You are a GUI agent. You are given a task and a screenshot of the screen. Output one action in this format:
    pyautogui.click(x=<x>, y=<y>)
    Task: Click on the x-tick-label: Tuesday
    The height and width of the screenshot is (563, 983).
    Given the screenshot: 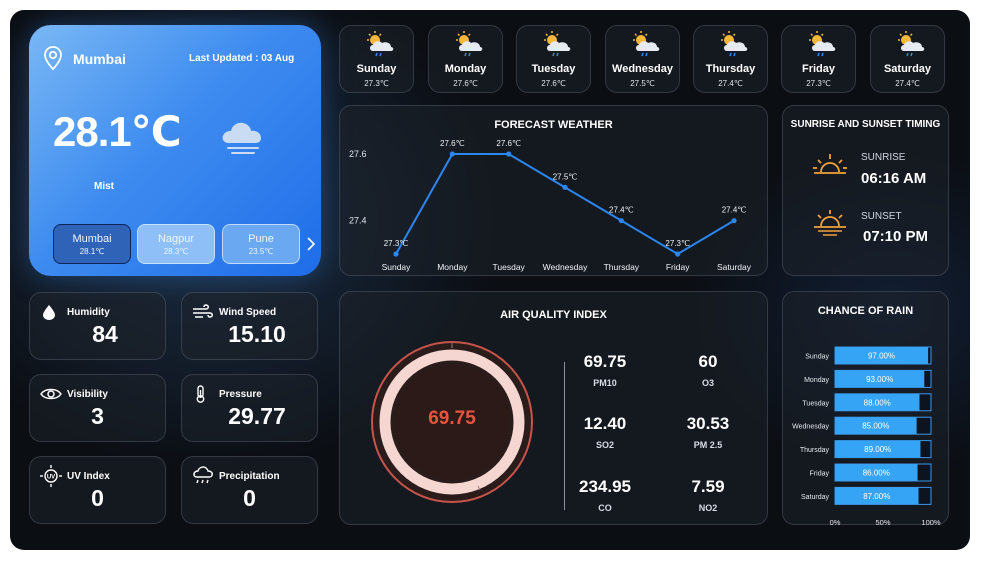 What is the action you would take?
    pyautogui.click(x=509, y=267)
    